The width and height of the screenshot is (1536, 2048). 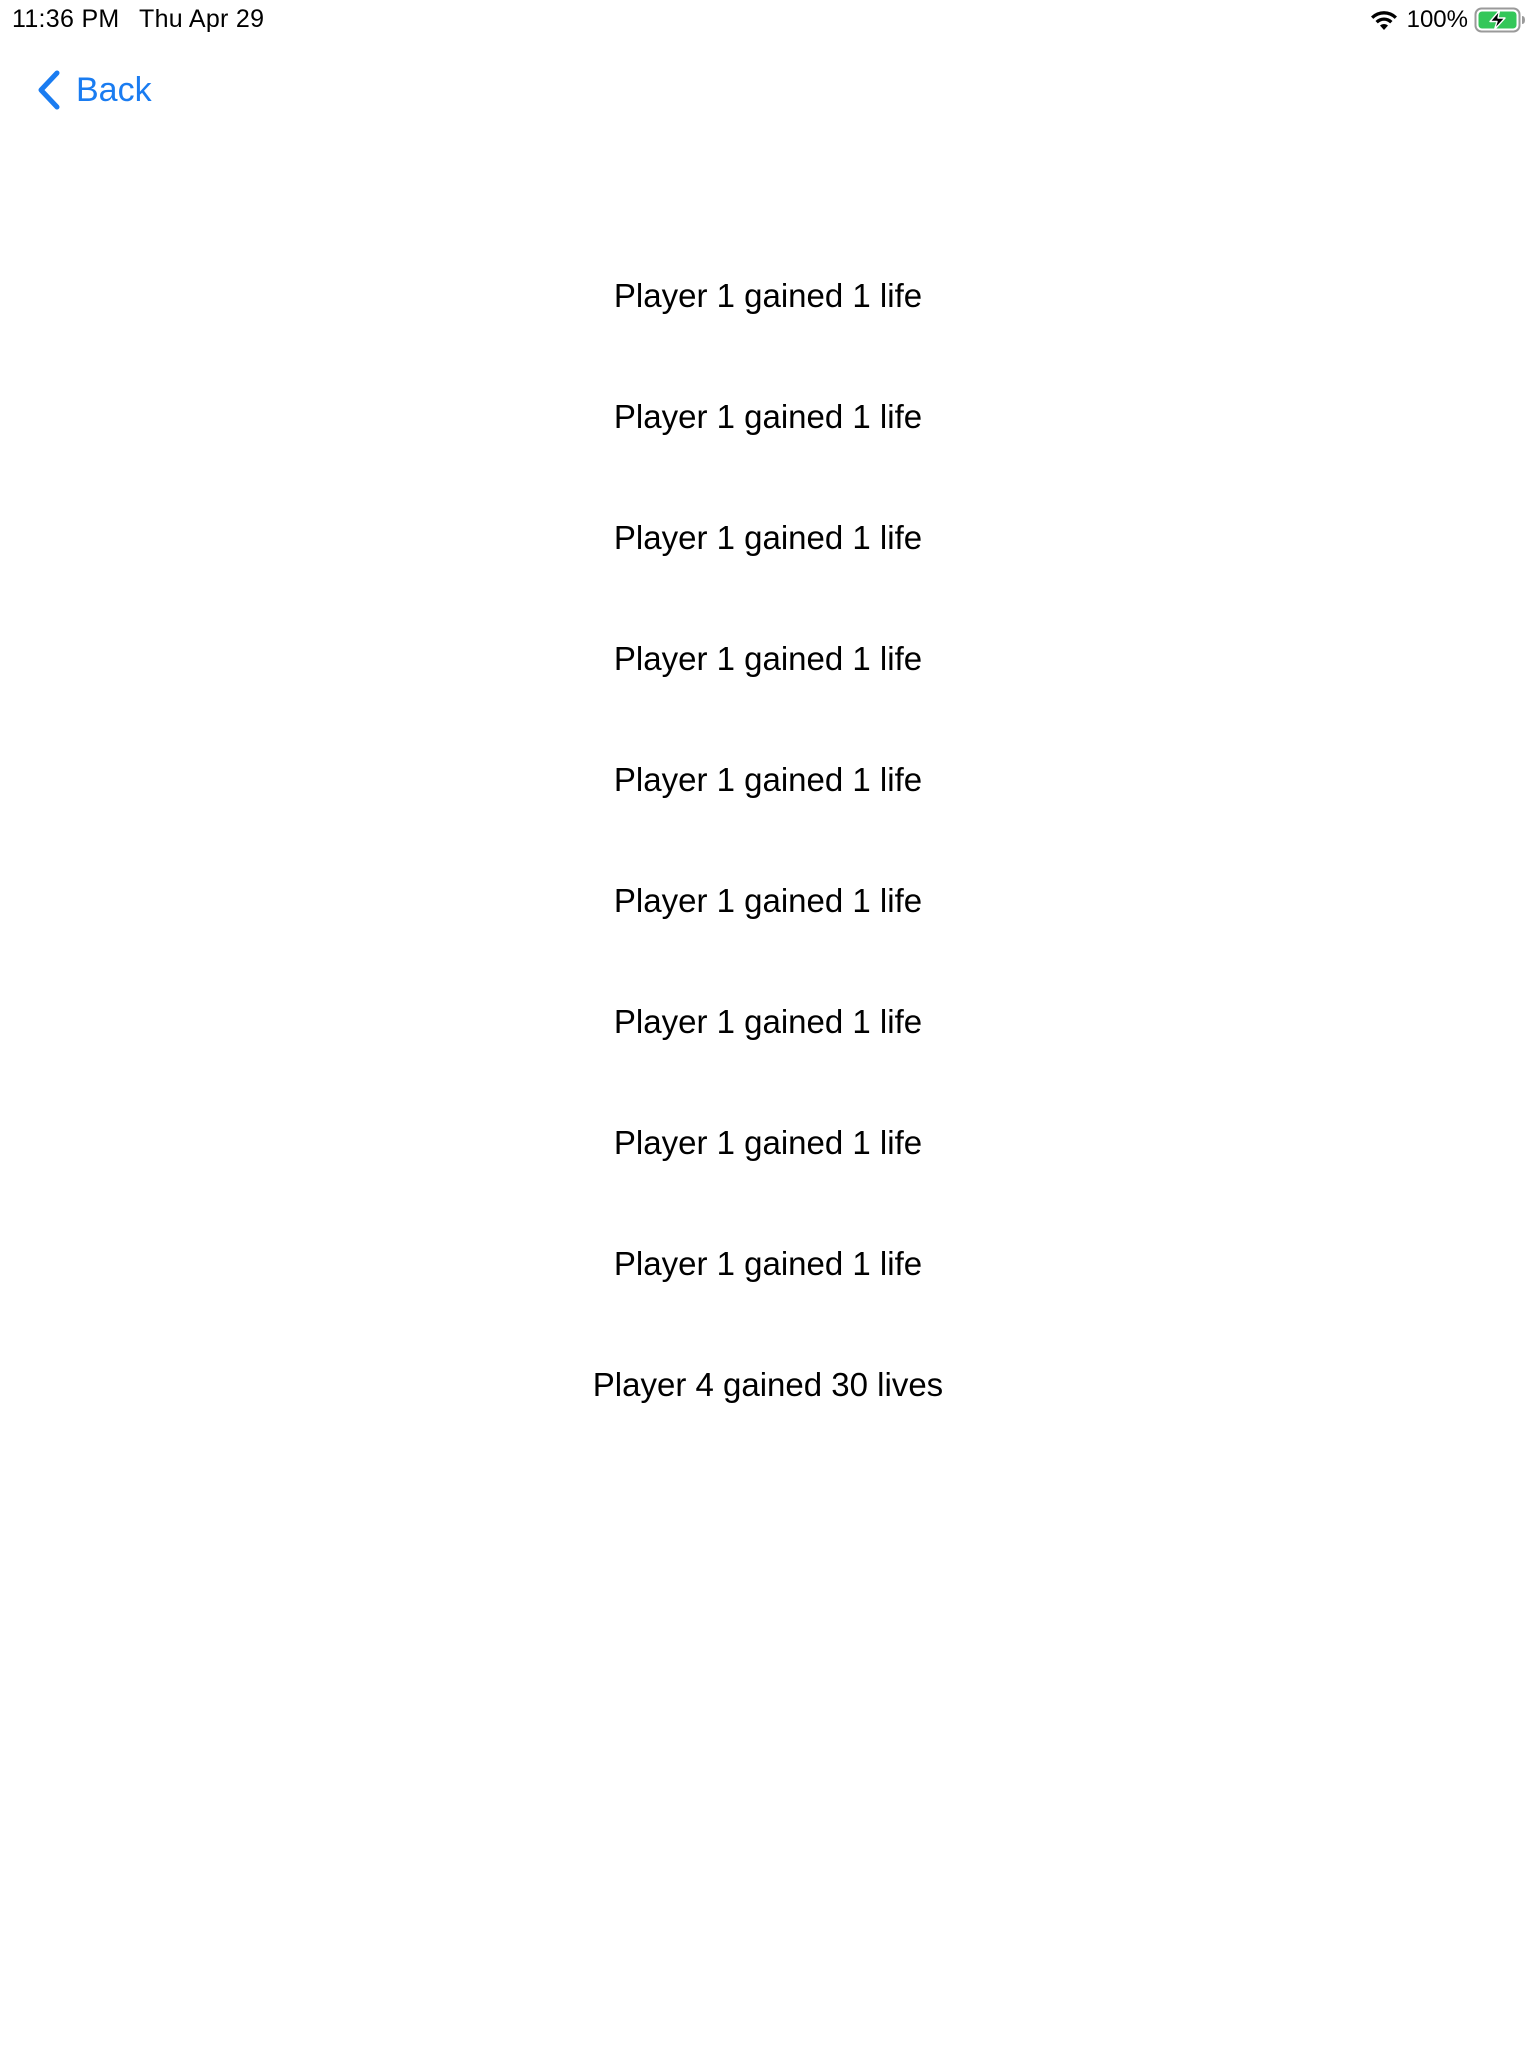 What do you see at coordinates (49, 90) in the screenshot?
I see `chevron-left-icon` at bounding box center [49, 90].